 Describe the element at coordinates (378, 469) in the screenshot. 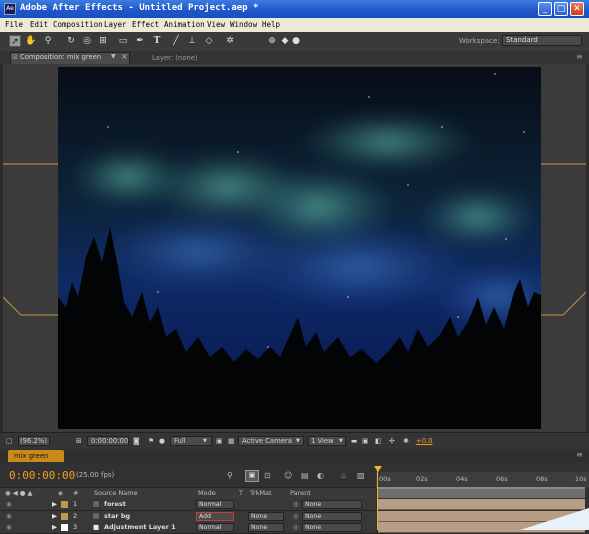

I see `current-time-indicator-handle` at that location.